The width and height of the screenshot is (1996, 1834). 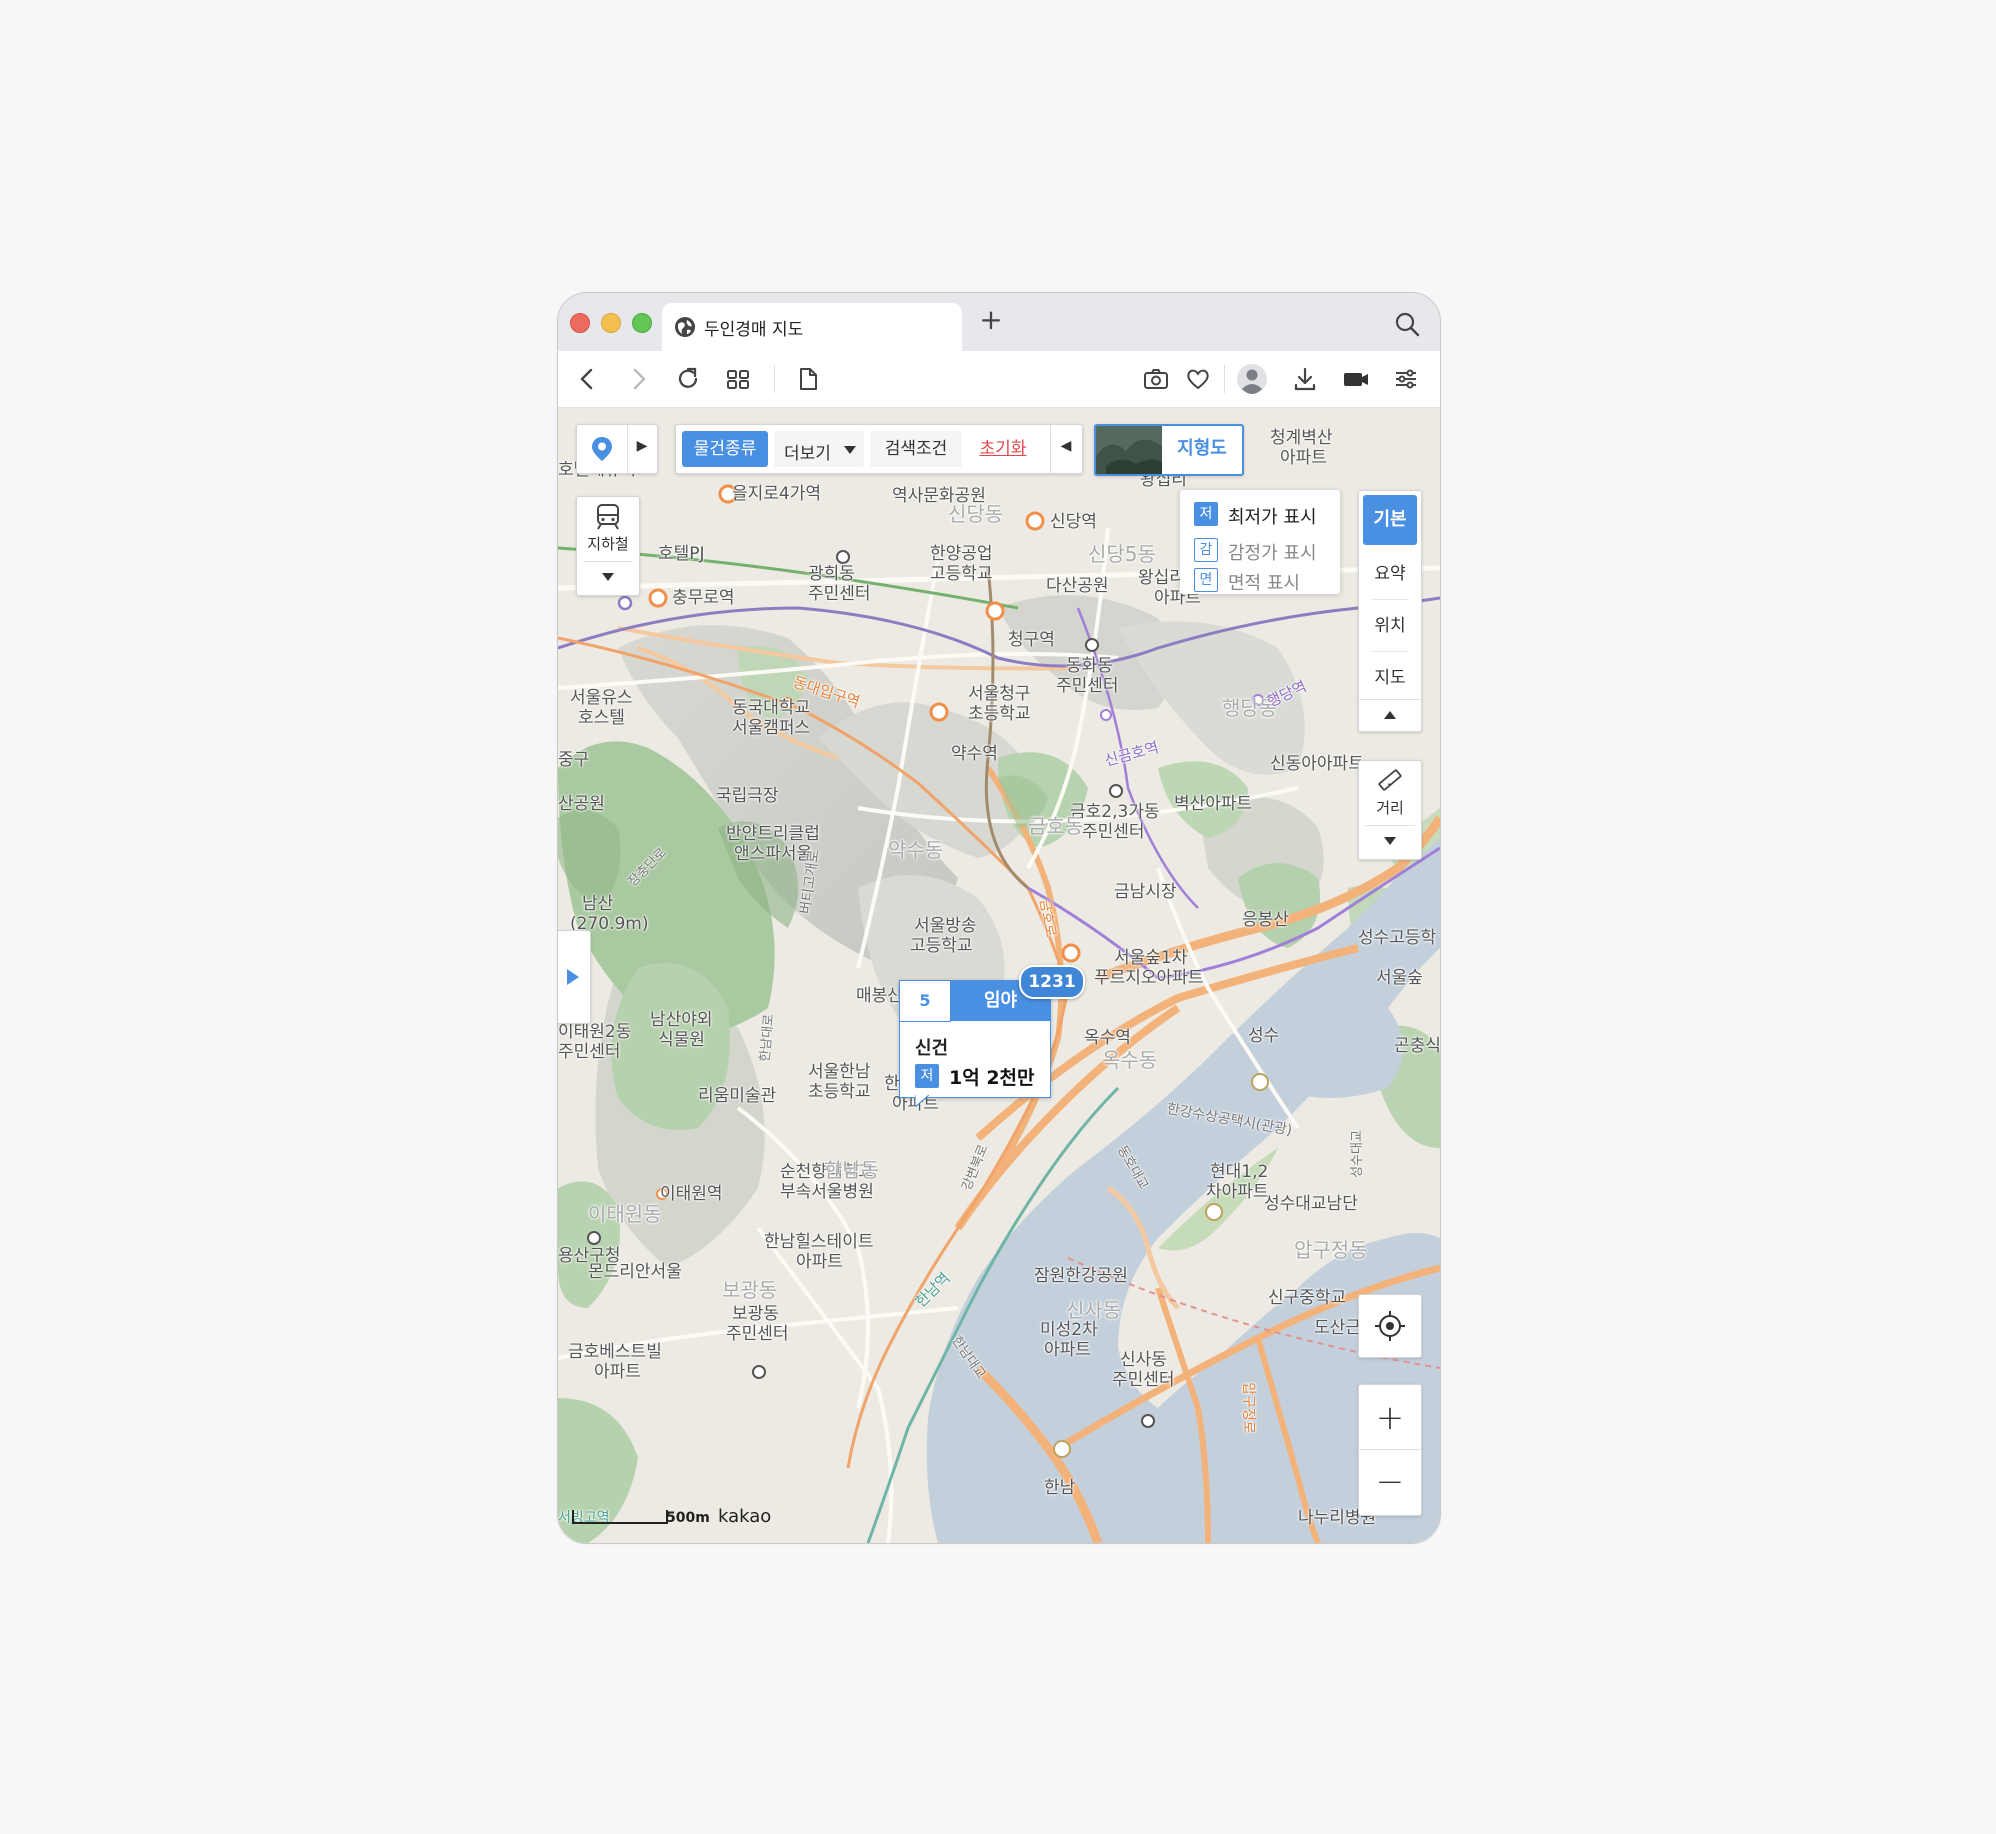 What do you see at coordinates (1089, 666) in the screenshot?
I see `map-label: 동화동` at bounding box center [1089, 666].